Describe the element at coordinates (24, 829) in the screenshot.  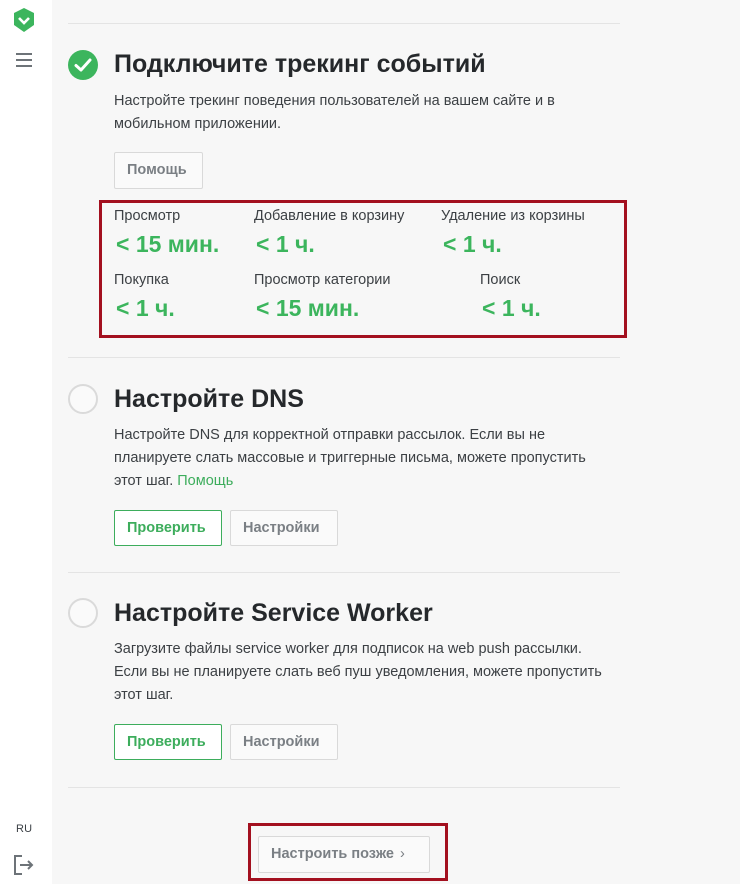
I see `language-switch: RU` at that location.